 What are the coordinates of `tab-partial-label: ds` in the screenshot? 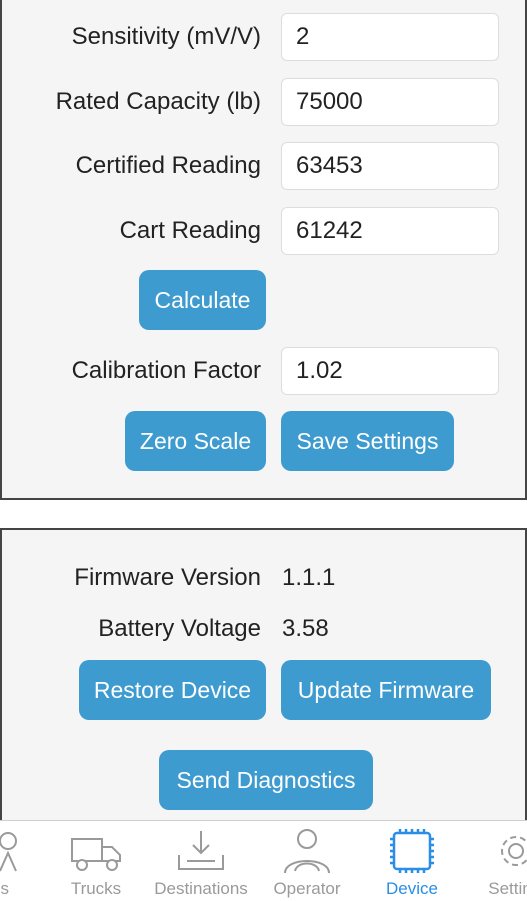 It's located at (4, 888).